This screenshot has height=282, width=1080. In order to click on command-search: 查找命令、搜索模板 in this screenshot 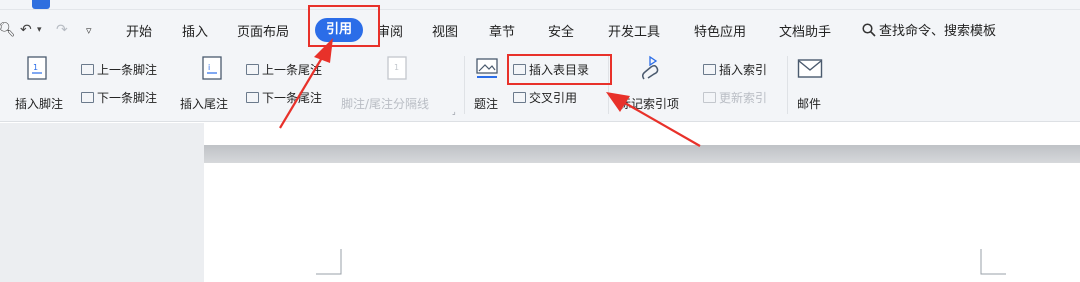, I will do `click(929, 29)`.